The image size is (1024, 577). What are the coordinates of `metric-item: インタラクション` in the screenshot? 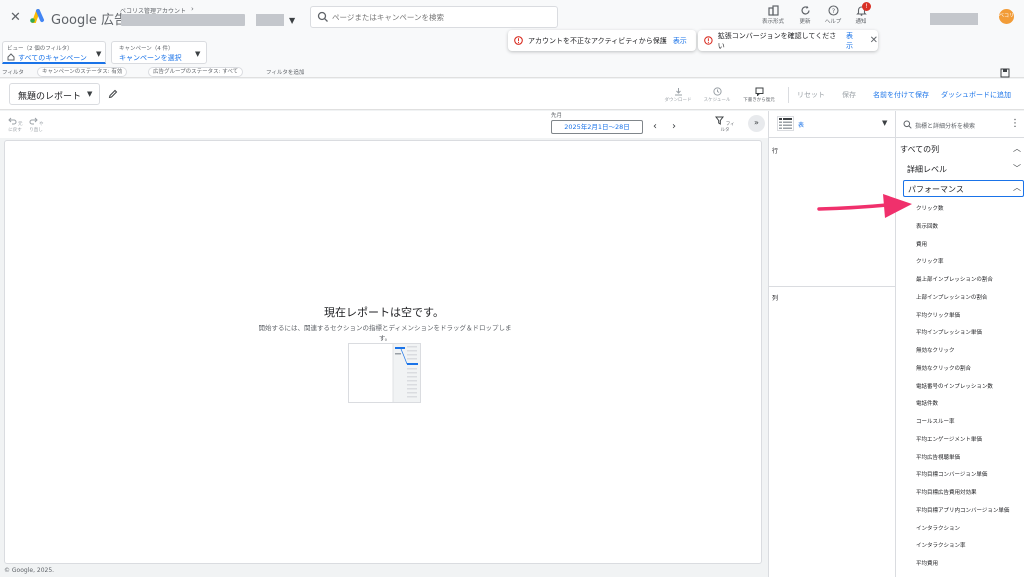 It's located at (938, 528).